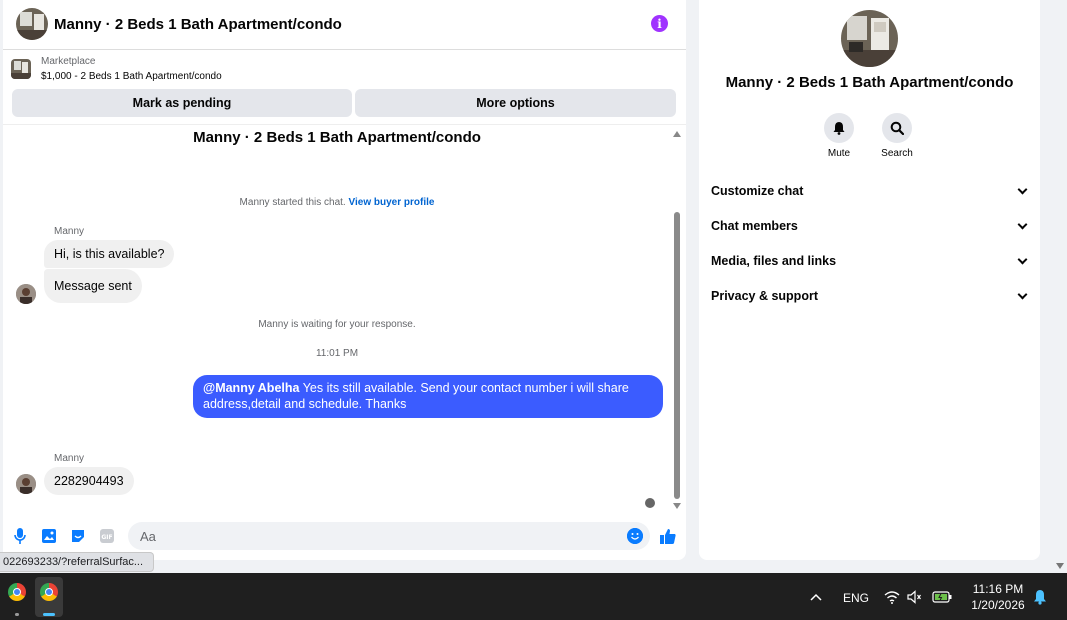 This screenshot has height=620, width=1067. I want to click on seen-indicator-avatar, so click(650, 503).